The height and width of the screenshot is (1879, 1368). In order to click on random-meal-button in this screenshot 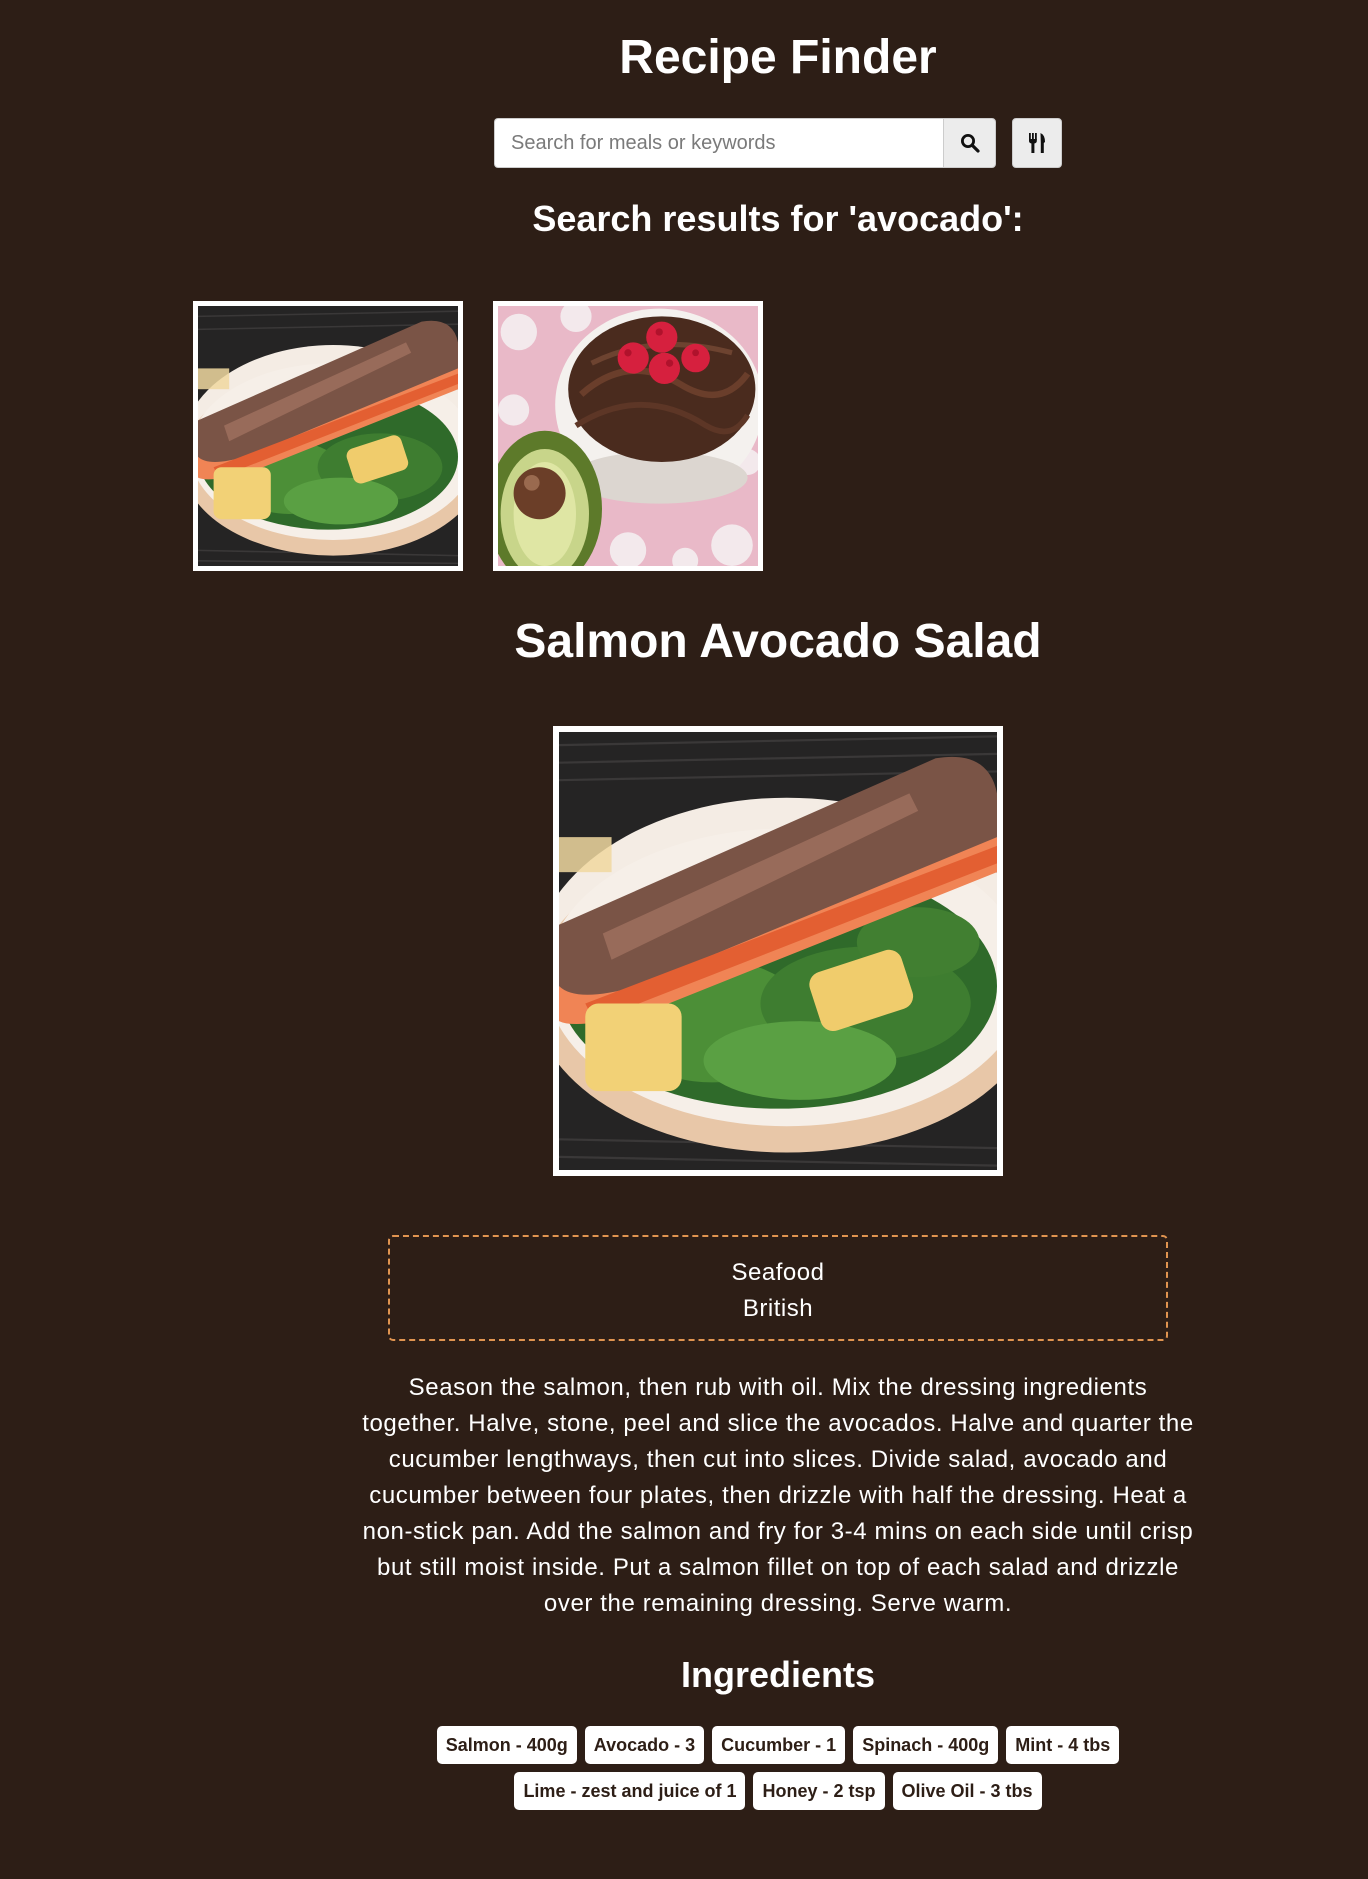, I will do `click(1037, 143)`.